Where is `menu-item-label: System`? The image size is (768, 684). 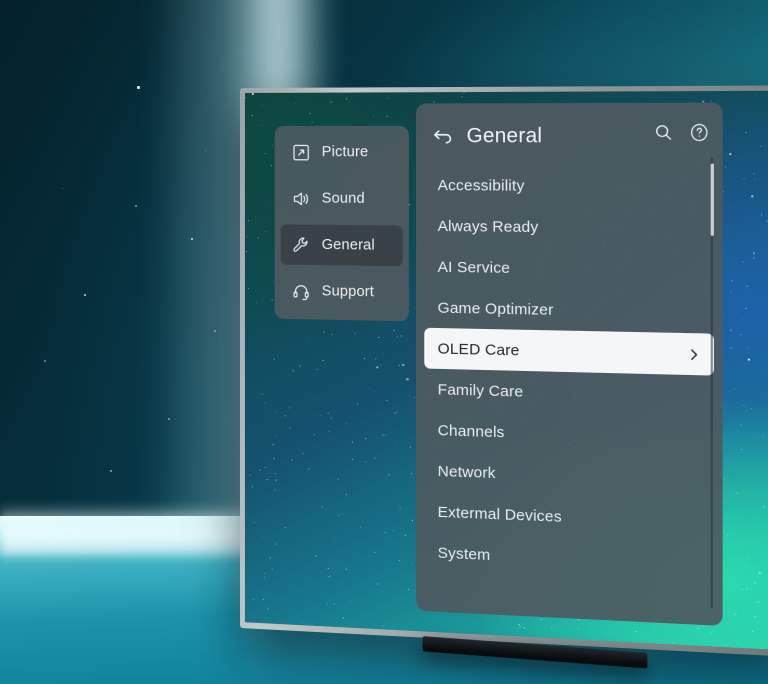 menu-item-label: System is located at coordinates (464, 553).